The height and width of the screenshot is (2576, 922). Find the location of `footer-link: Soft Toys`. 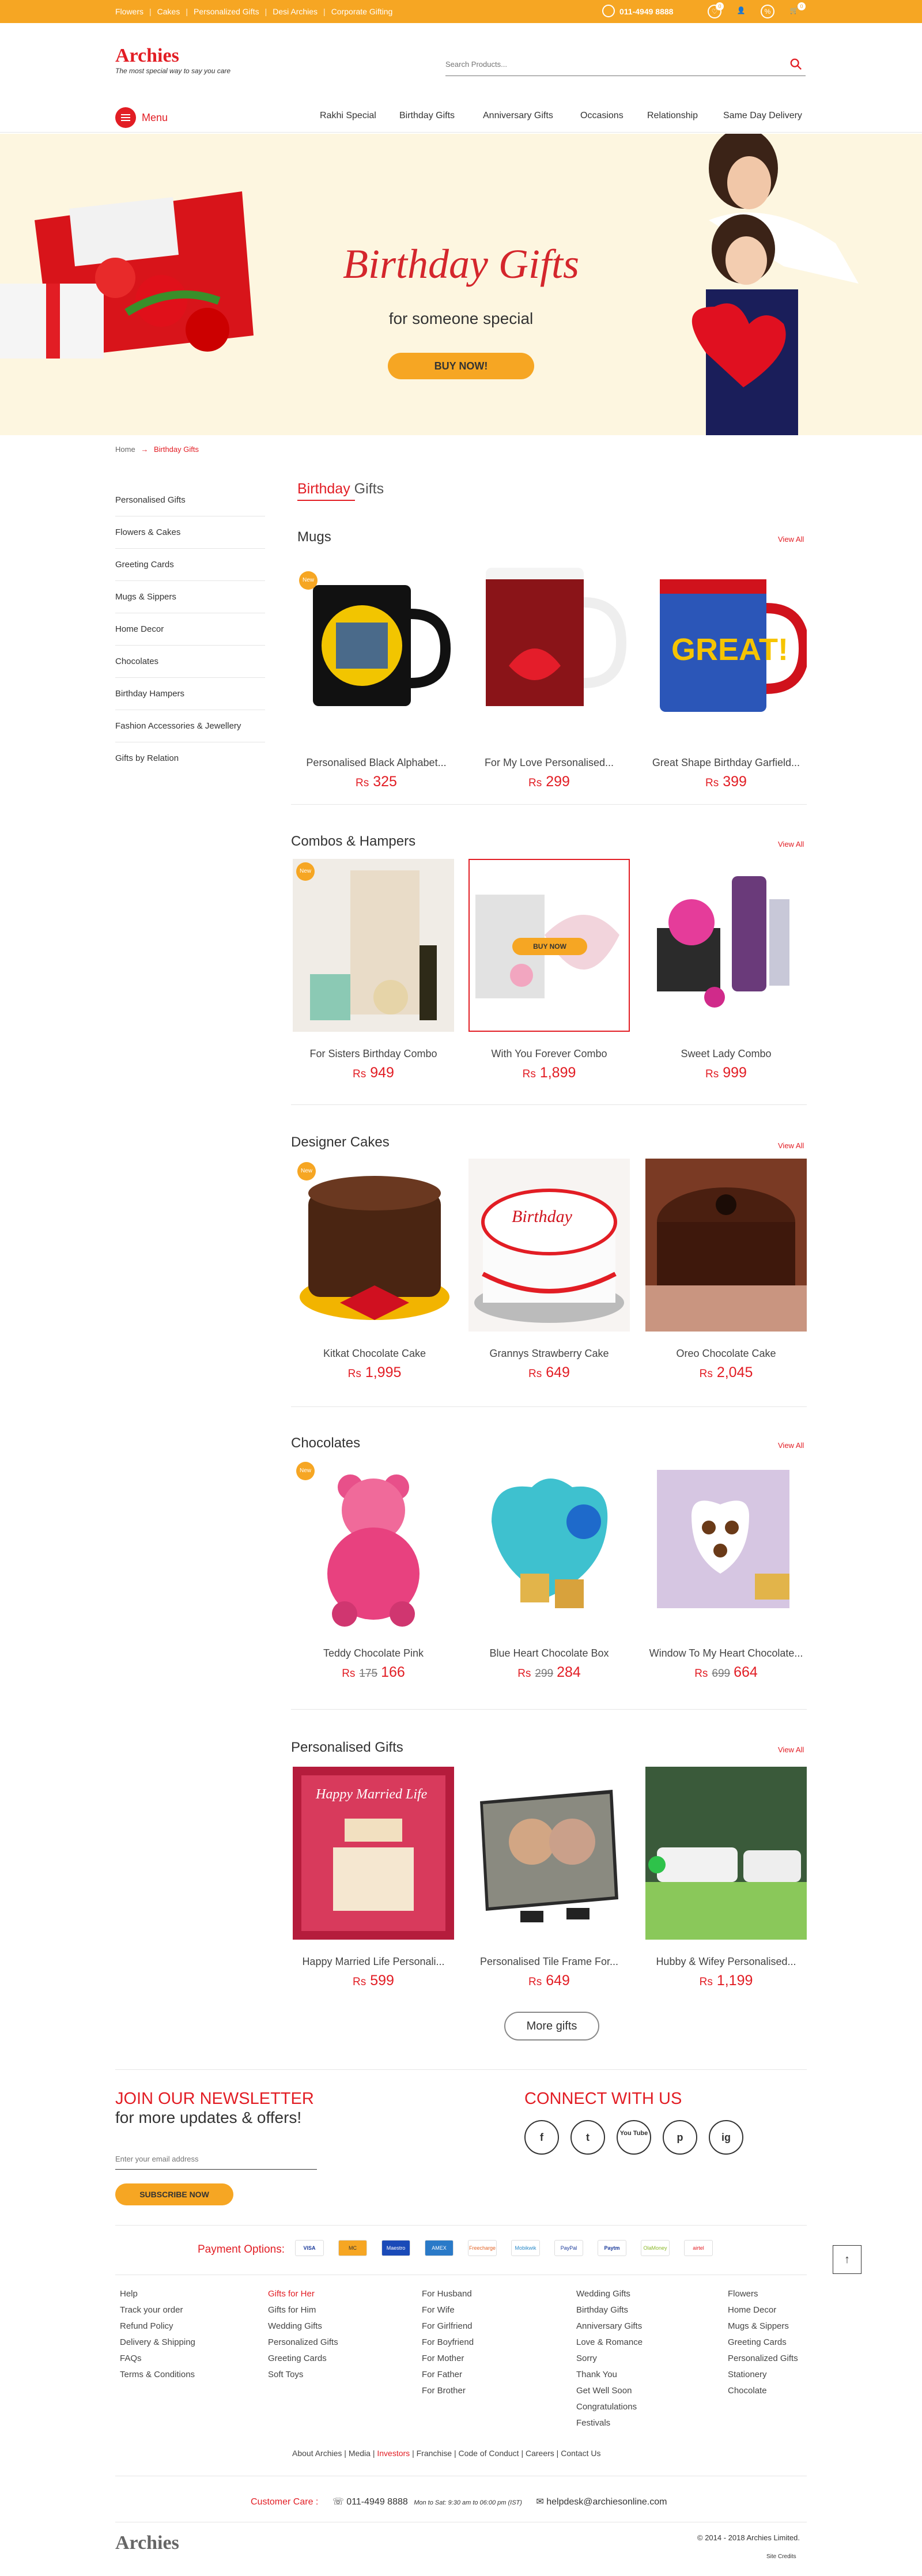

footer-link: Soft Toys is located at coordinates (303, 2375).